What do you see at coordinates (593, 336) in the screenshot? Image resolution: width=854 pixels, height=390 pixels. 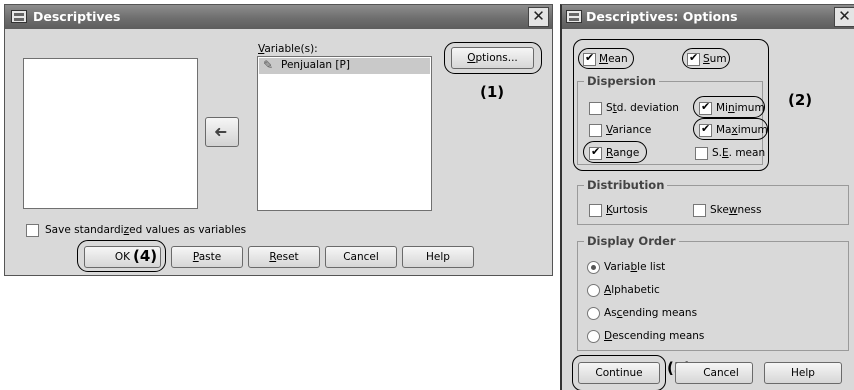 I see `descending-means-radio` at bounding box center [593, 336].